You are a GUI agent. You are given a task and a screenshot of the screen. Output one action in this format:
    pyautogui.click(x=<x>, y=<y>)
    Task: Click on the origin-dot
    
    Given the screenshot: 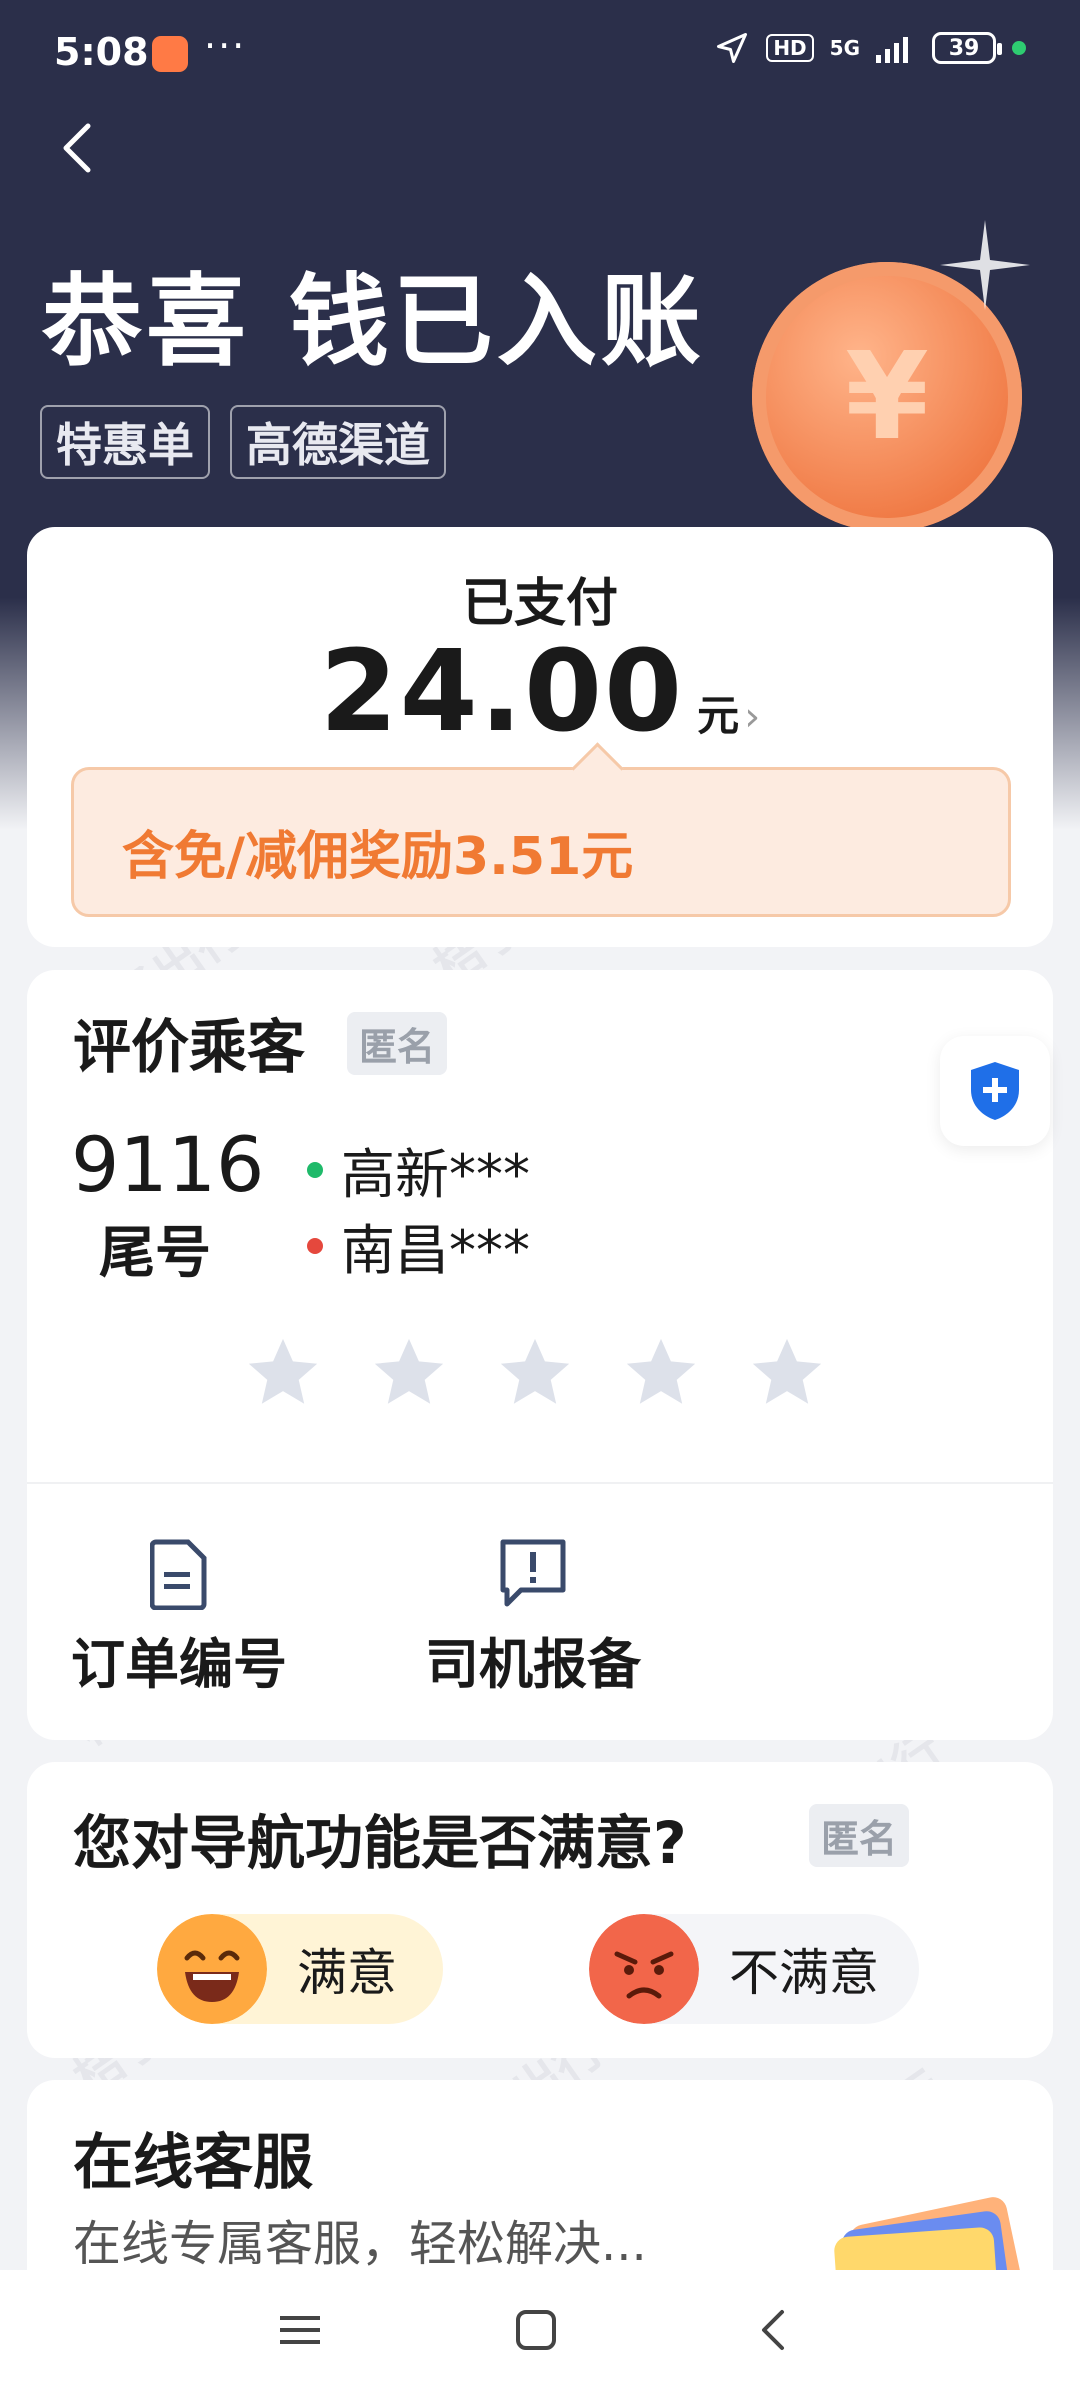 What is the action you would take?
    pyautogui.click(x=315, y=1169)
    